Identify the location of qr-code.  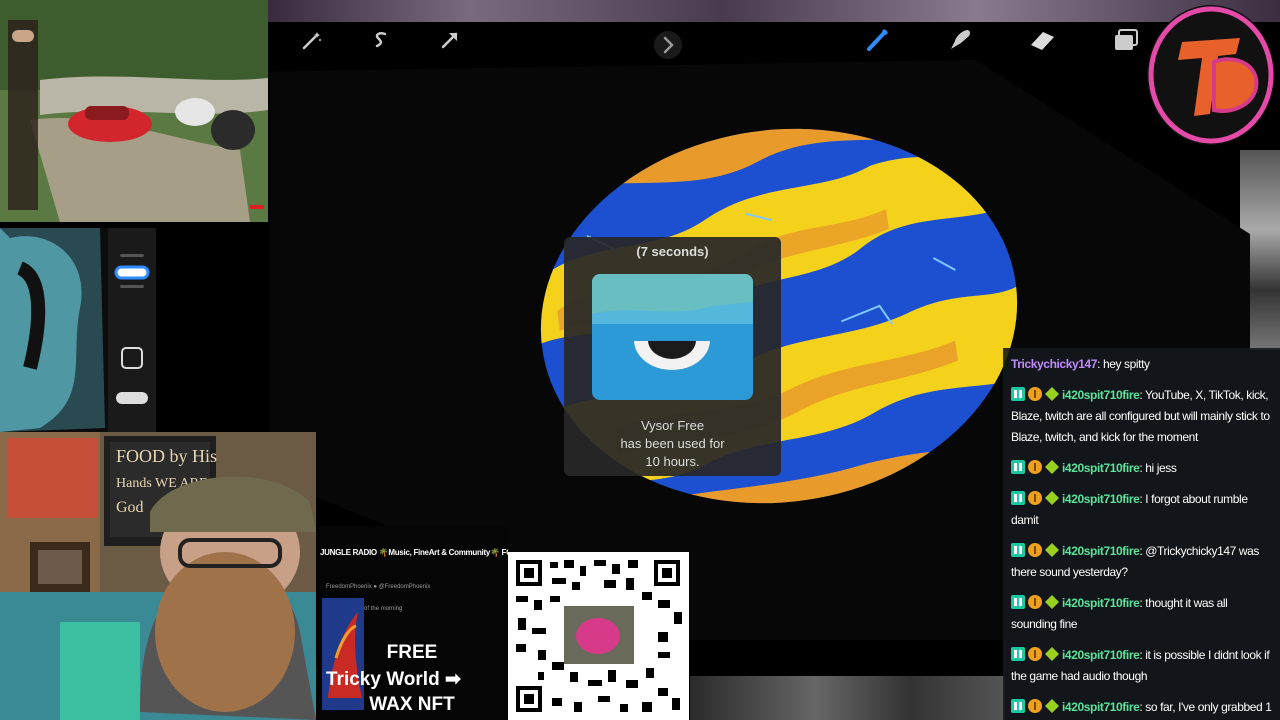
(598, 636).